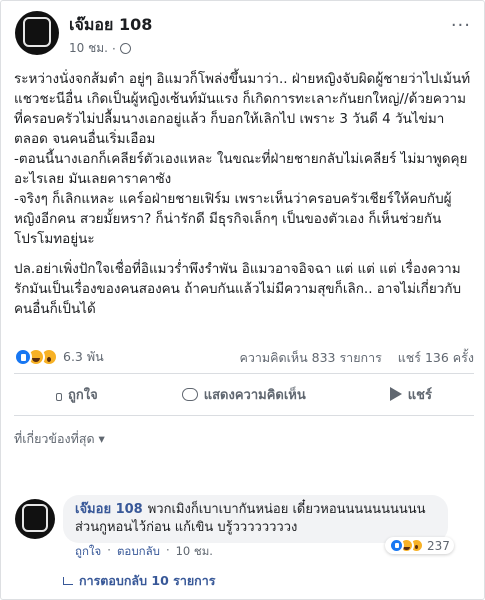 This screenshot has width=485, height=600. I want to click on commenter-avatar, so click(35, 519).